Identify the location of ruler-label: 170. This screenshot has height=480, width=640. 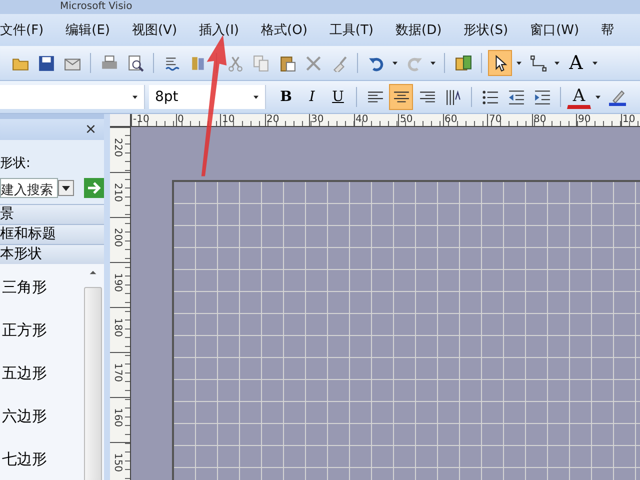
(118, 372).